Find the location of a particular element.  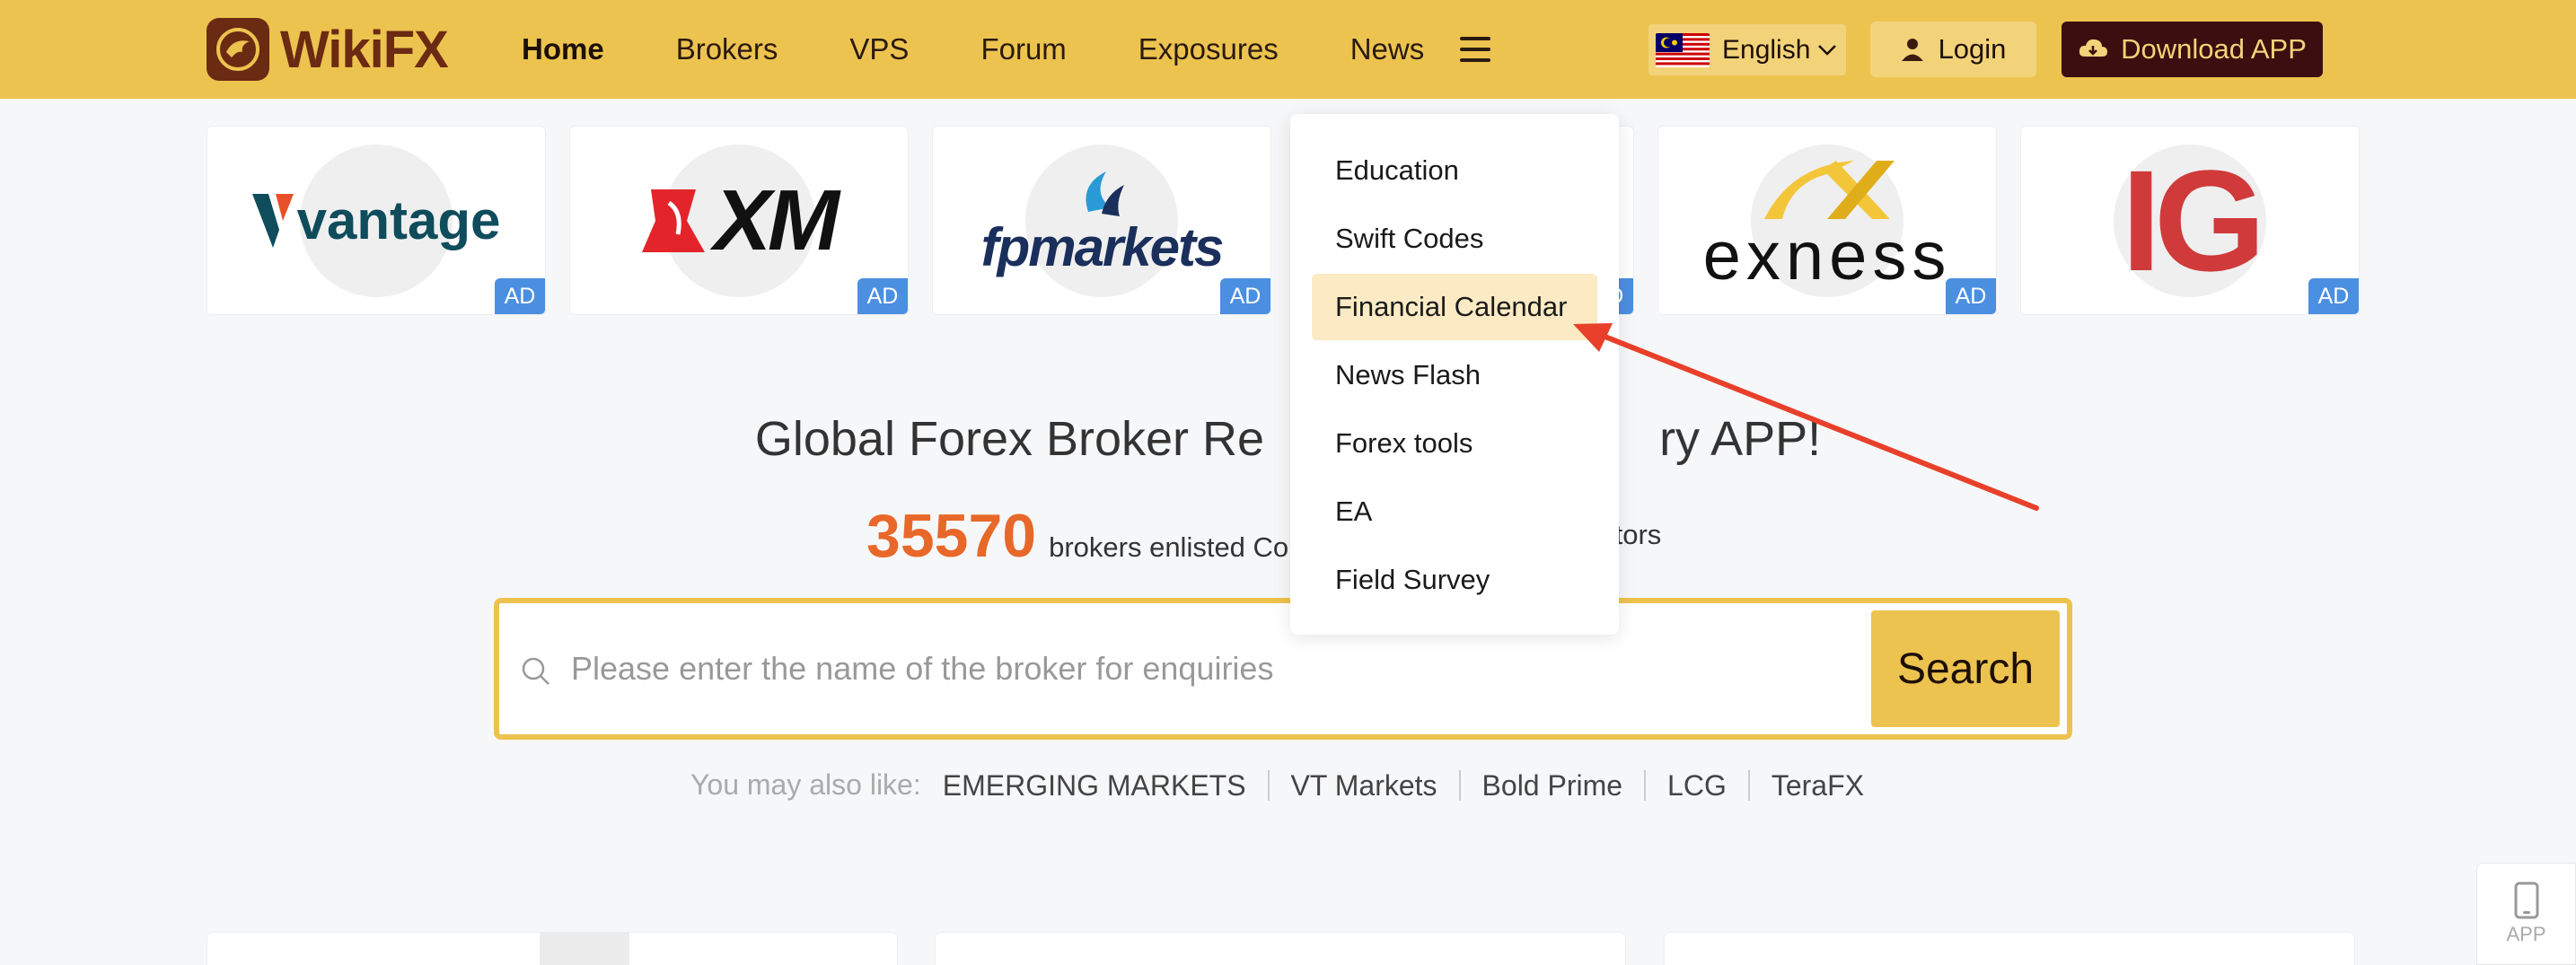

floating-app-button: APP is located at coordinates (2526, 914).